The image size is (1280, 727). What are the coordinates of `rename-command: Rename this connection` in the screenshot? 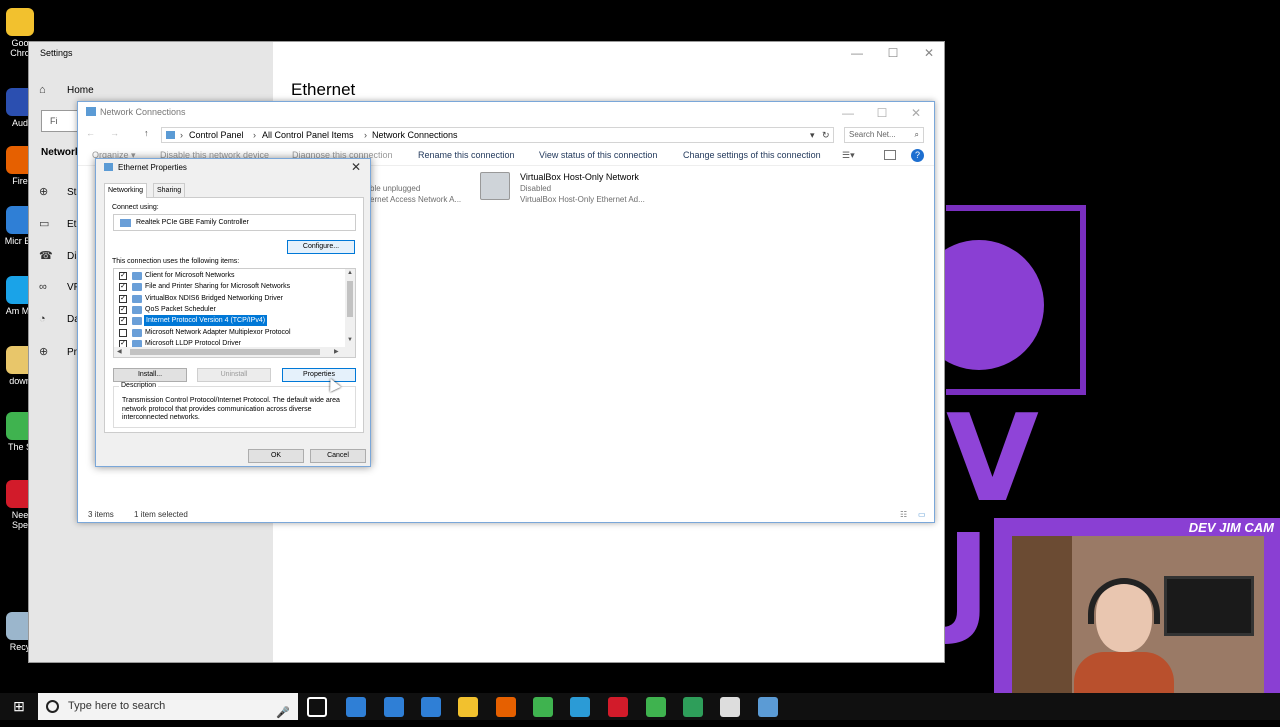 It's located at (466, 155).